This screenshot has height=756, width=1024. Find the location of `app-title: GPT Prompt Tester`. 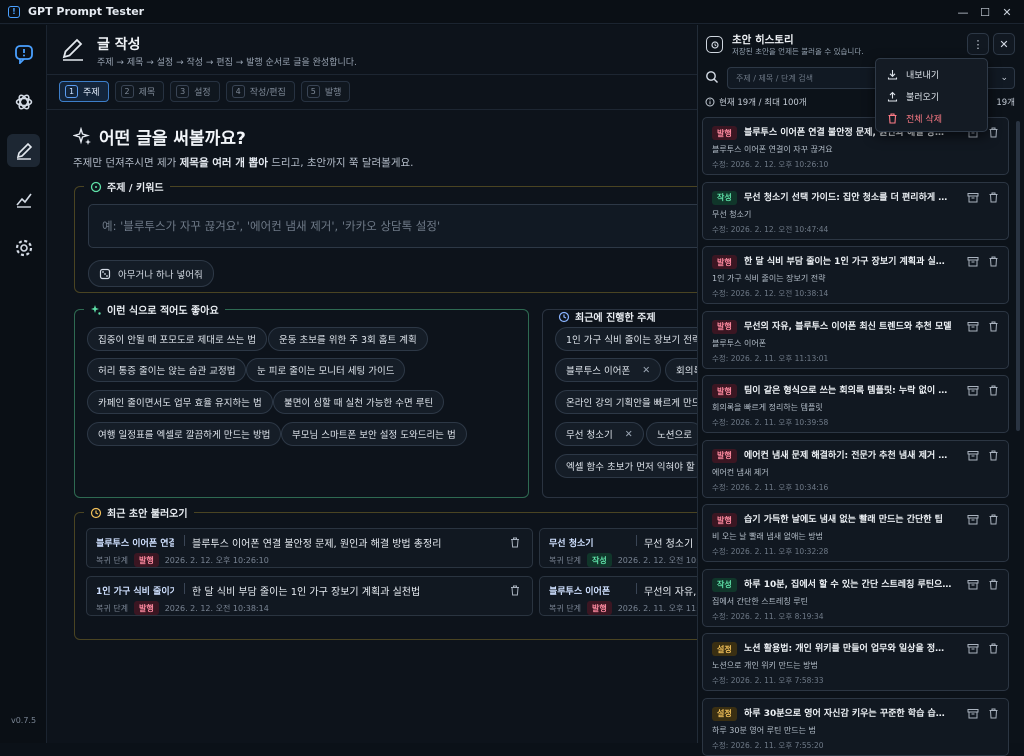

app-title: GPT Prompt Tester is located at coordinates (86, 11).